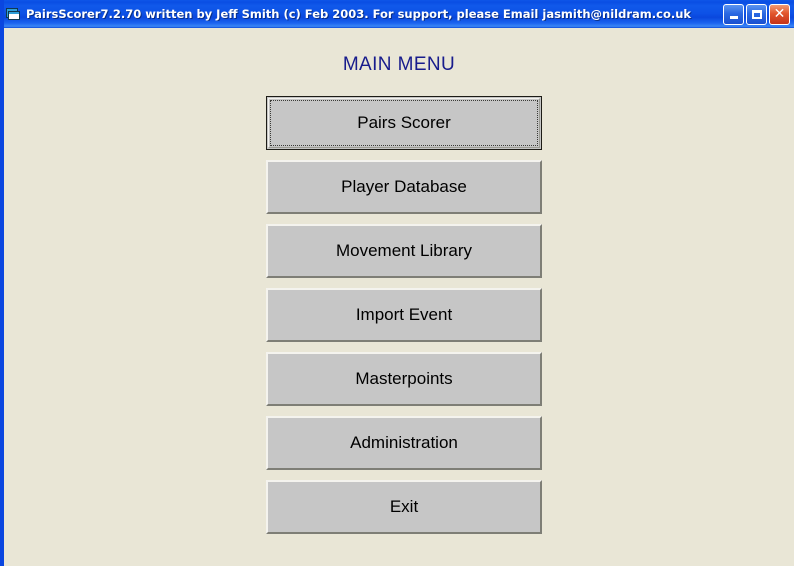  I want to click on menu-button-label: Administration, so click(404, 442).